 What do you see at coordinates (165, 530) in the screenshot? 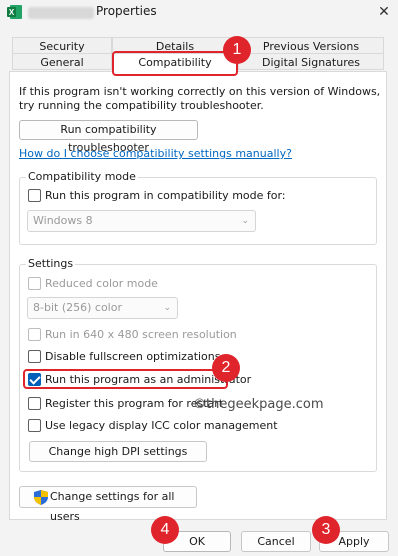
I see `callout-4: 4` at bounding box center [165, 530].